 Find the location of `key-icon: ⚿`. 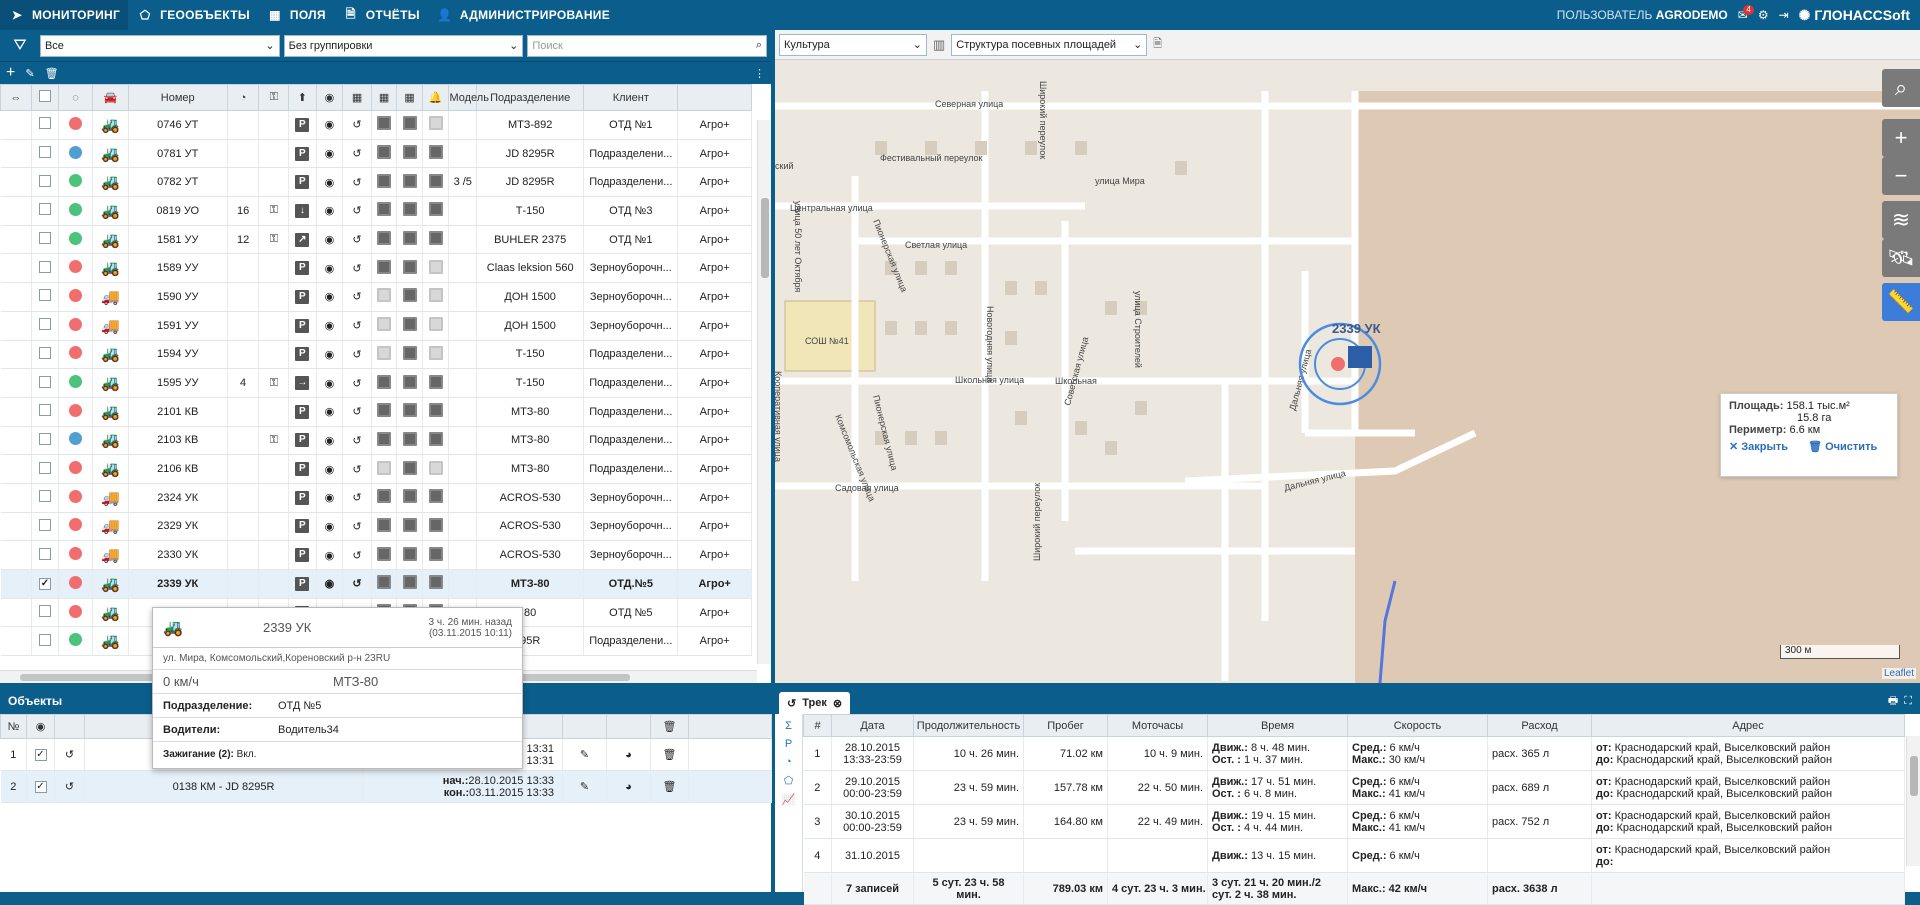

key-icon: ⚿ is located at coordinates (274, 97).